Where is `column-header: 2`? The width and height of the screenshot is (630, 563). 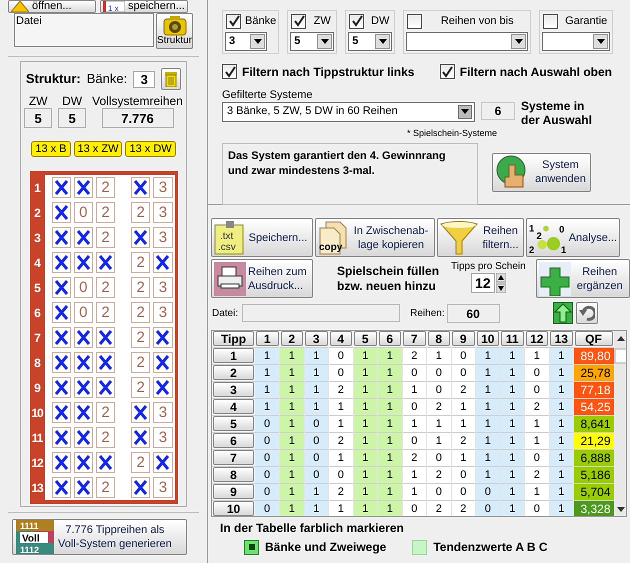 column-header: 2 is located at coordinates (291, 338).